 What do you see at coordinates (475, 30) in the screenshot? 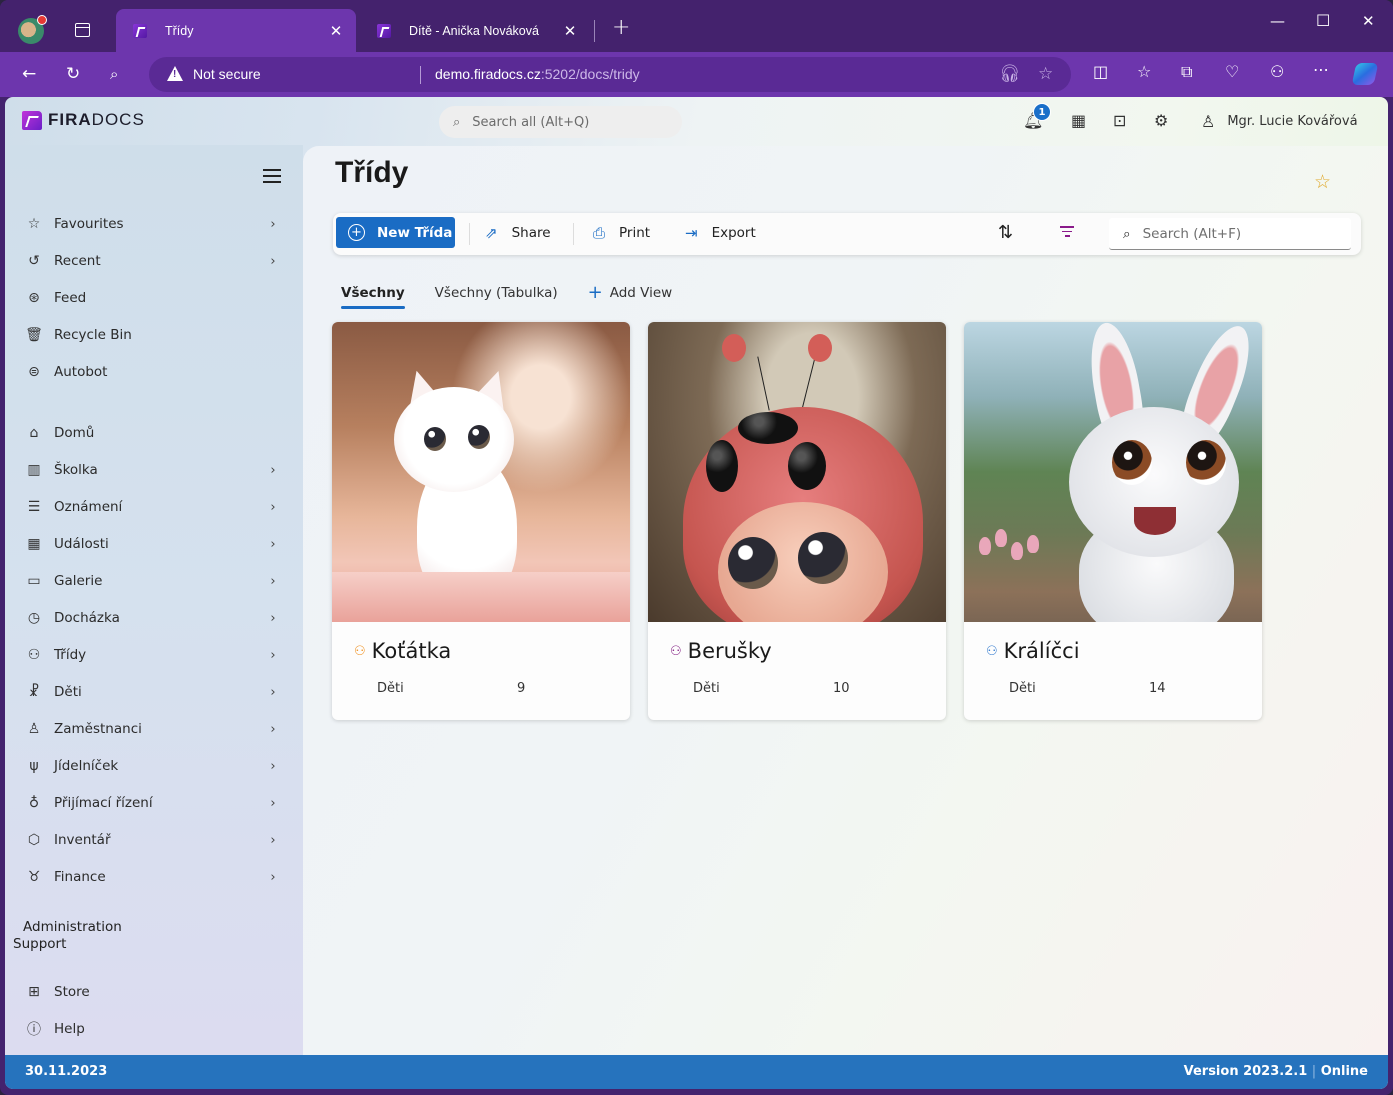
I see `browser-tab-dite: Dítě - Anička Nováková ✕` at bounding box center [475, 30].